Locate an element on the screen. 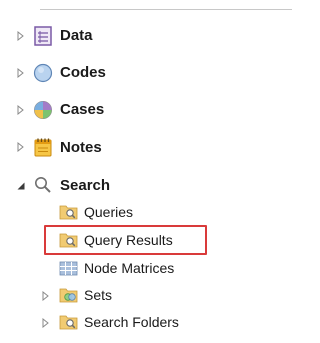  tree-item-label: Search is located at coordinates (85, 185).